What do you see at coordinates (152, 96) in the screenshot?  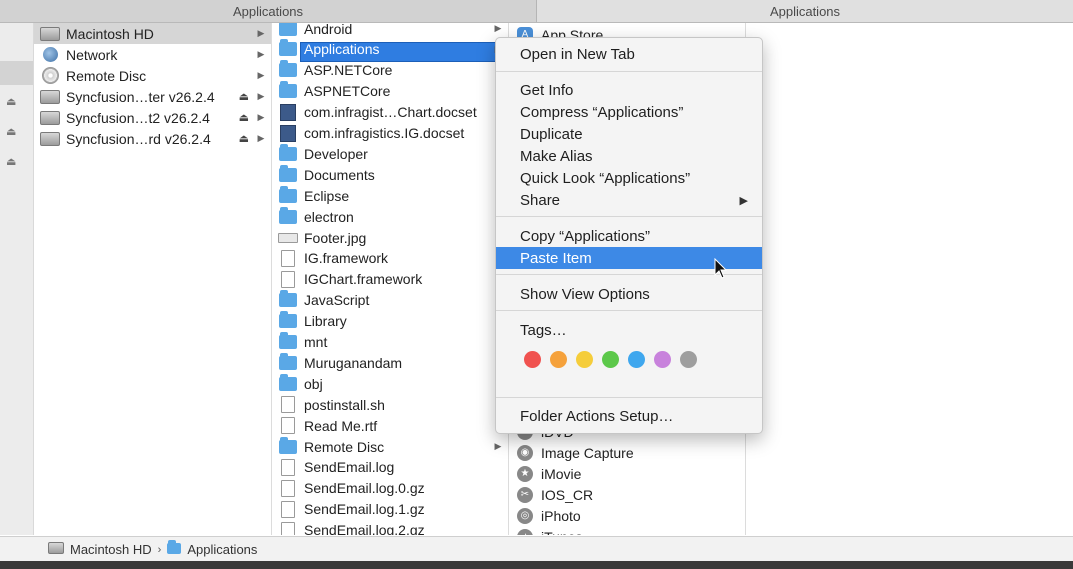 I see `list-item-volume: Syncfusion…ter v26.2.4 ⏏ ▶` at bounding box center [152, 96].